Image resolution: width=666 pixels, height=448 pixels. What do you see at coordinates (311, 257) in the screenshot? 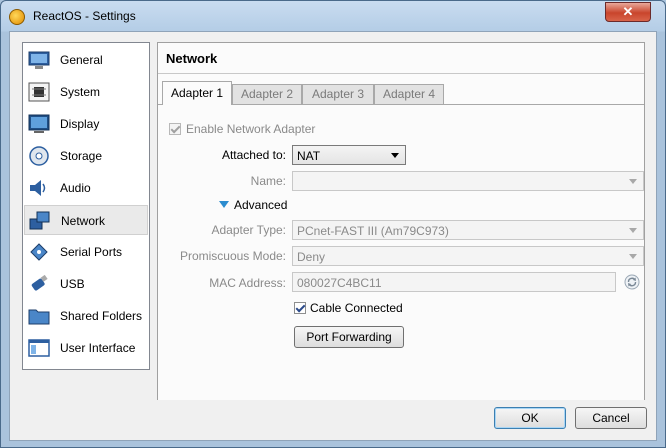
I see `promiscuous-mode-value: Deny` at bounding box center [311, 257].